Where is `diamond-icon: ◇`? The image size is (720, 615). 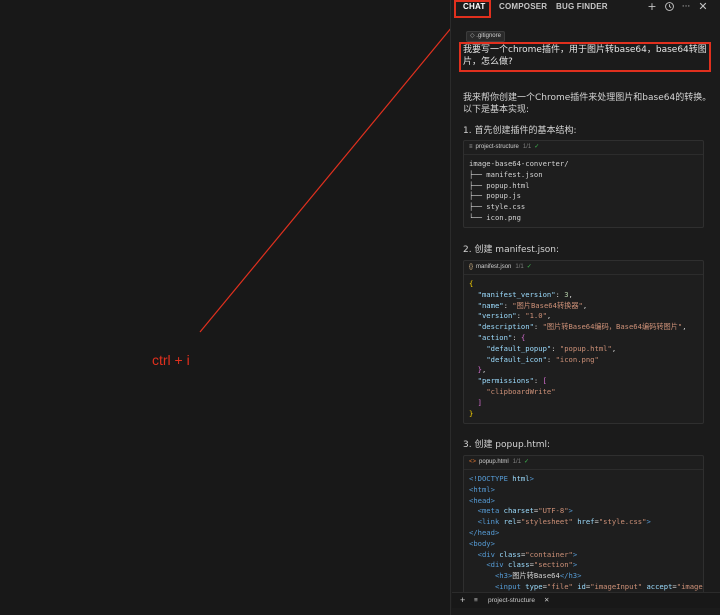
diamond-icon: ◇ is located at coordinates (472, 36).